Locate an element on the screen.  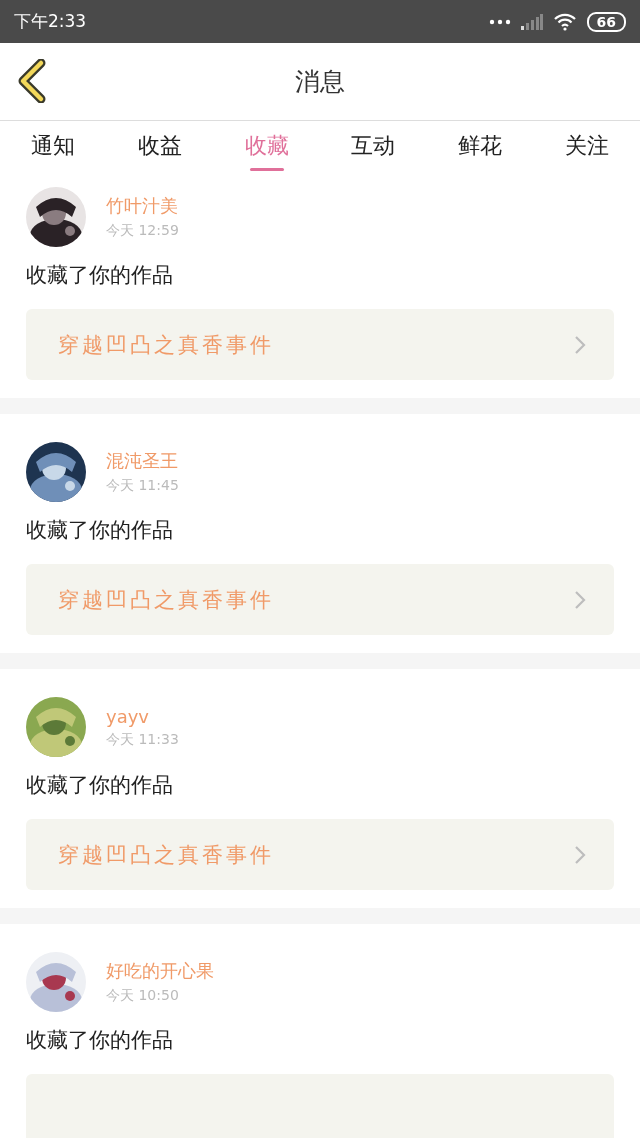
battery-indicator: 66 is located at coordinates (606, 21).